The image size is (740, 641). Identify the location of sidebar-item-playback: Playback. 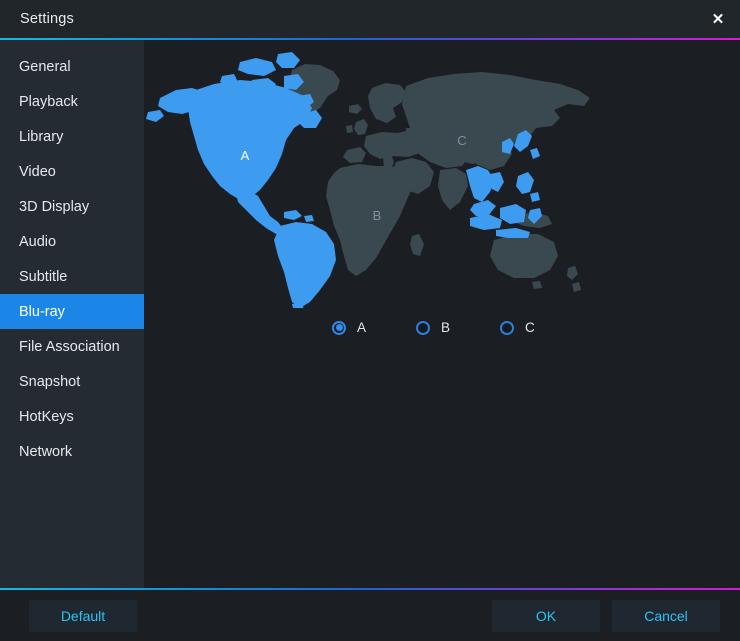
(72, 101).